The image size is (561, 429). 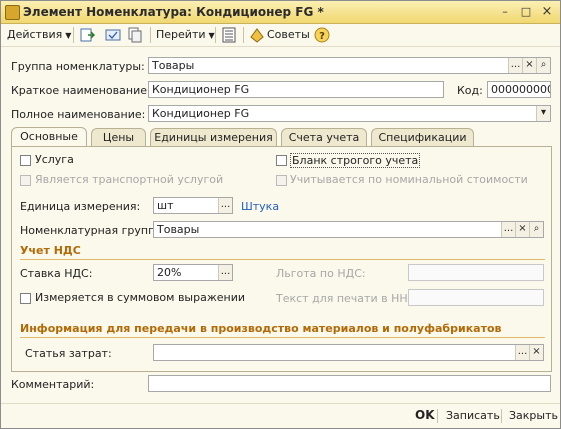 What do you see at coordinates (349, 383) in the screenshot?
I see `comment-field` at bounding box center [349, 383].